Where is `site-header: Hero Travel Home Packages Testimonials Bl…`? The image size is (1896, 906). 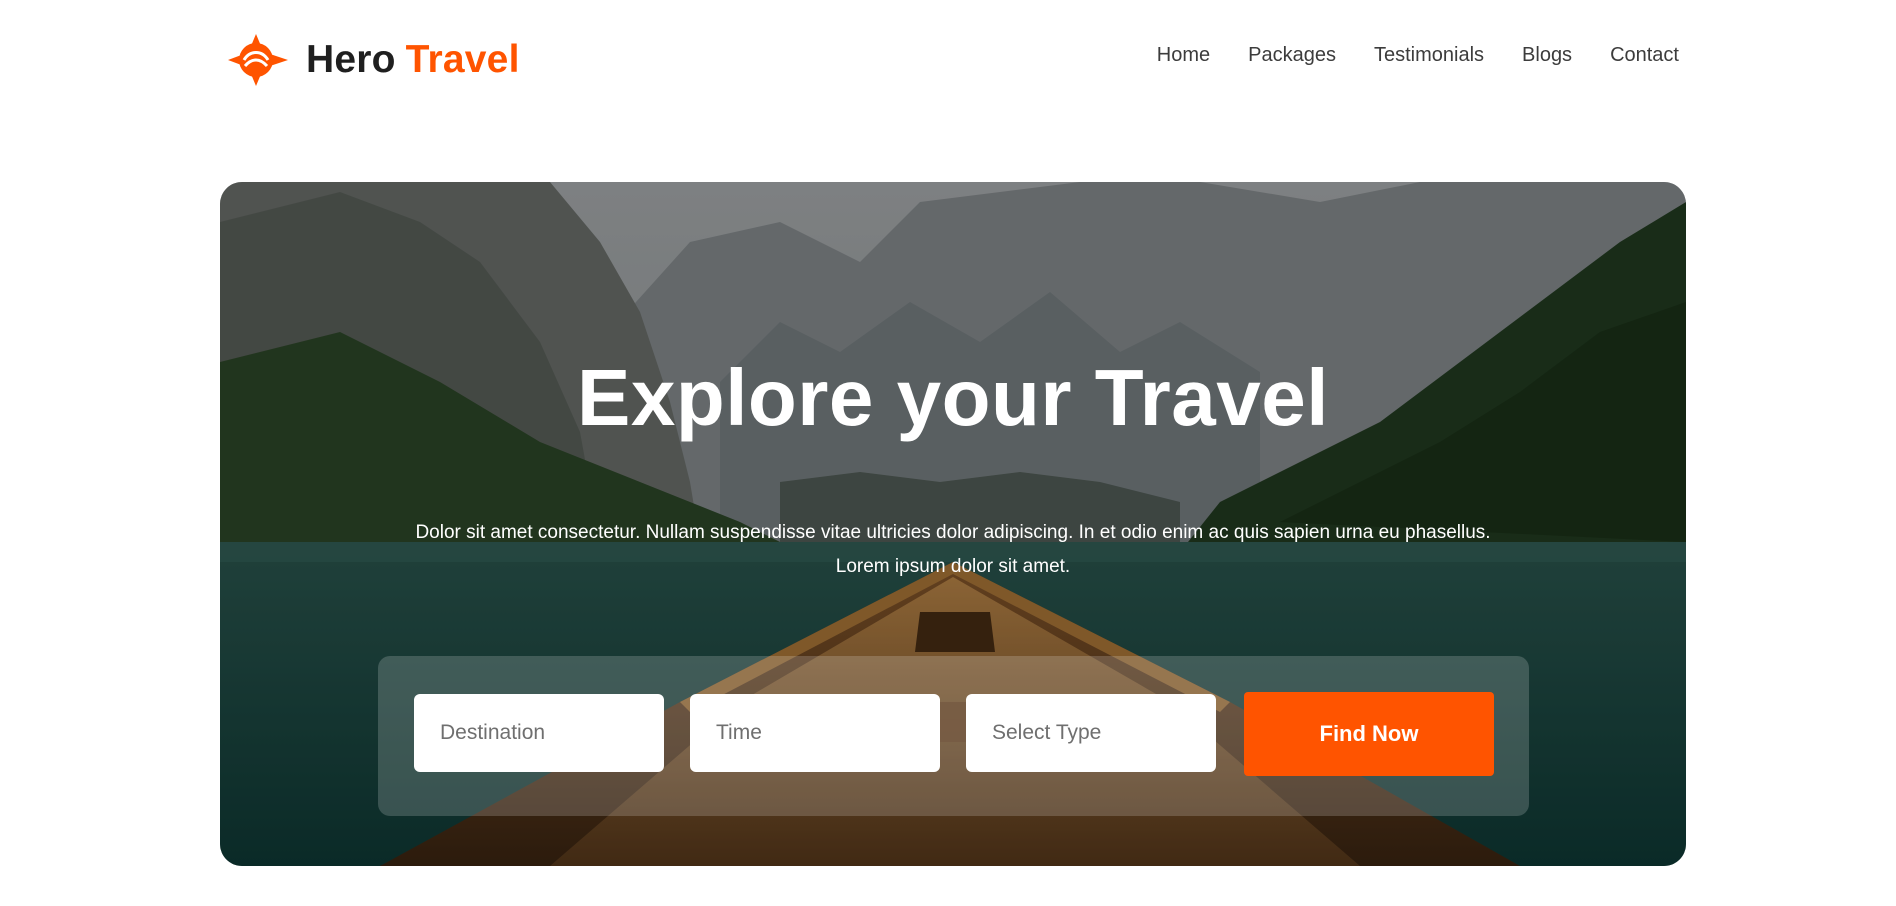 site-header: Hero Travel Home Packages Testimonials Bl… is located at coordinates (948, 60).